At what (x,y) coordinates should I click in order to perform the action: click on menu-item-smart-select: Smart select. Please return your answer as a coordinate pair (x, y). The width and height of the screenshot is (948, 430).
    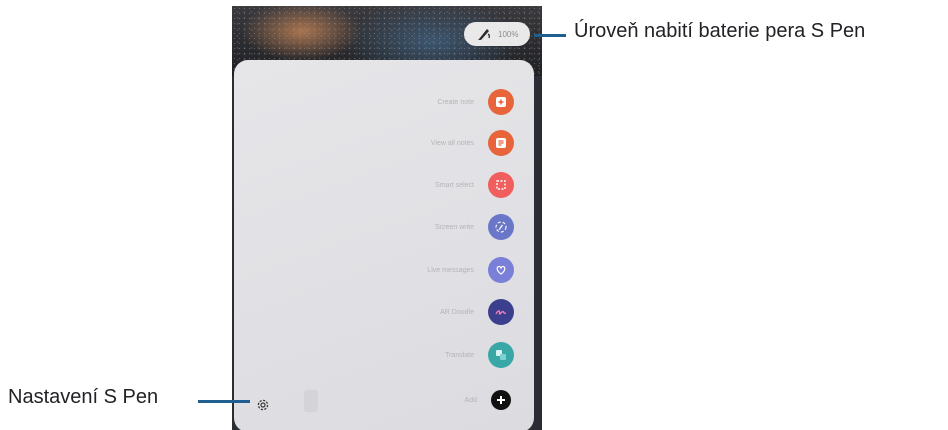
    Looking at the image, I should click on (474, 185).